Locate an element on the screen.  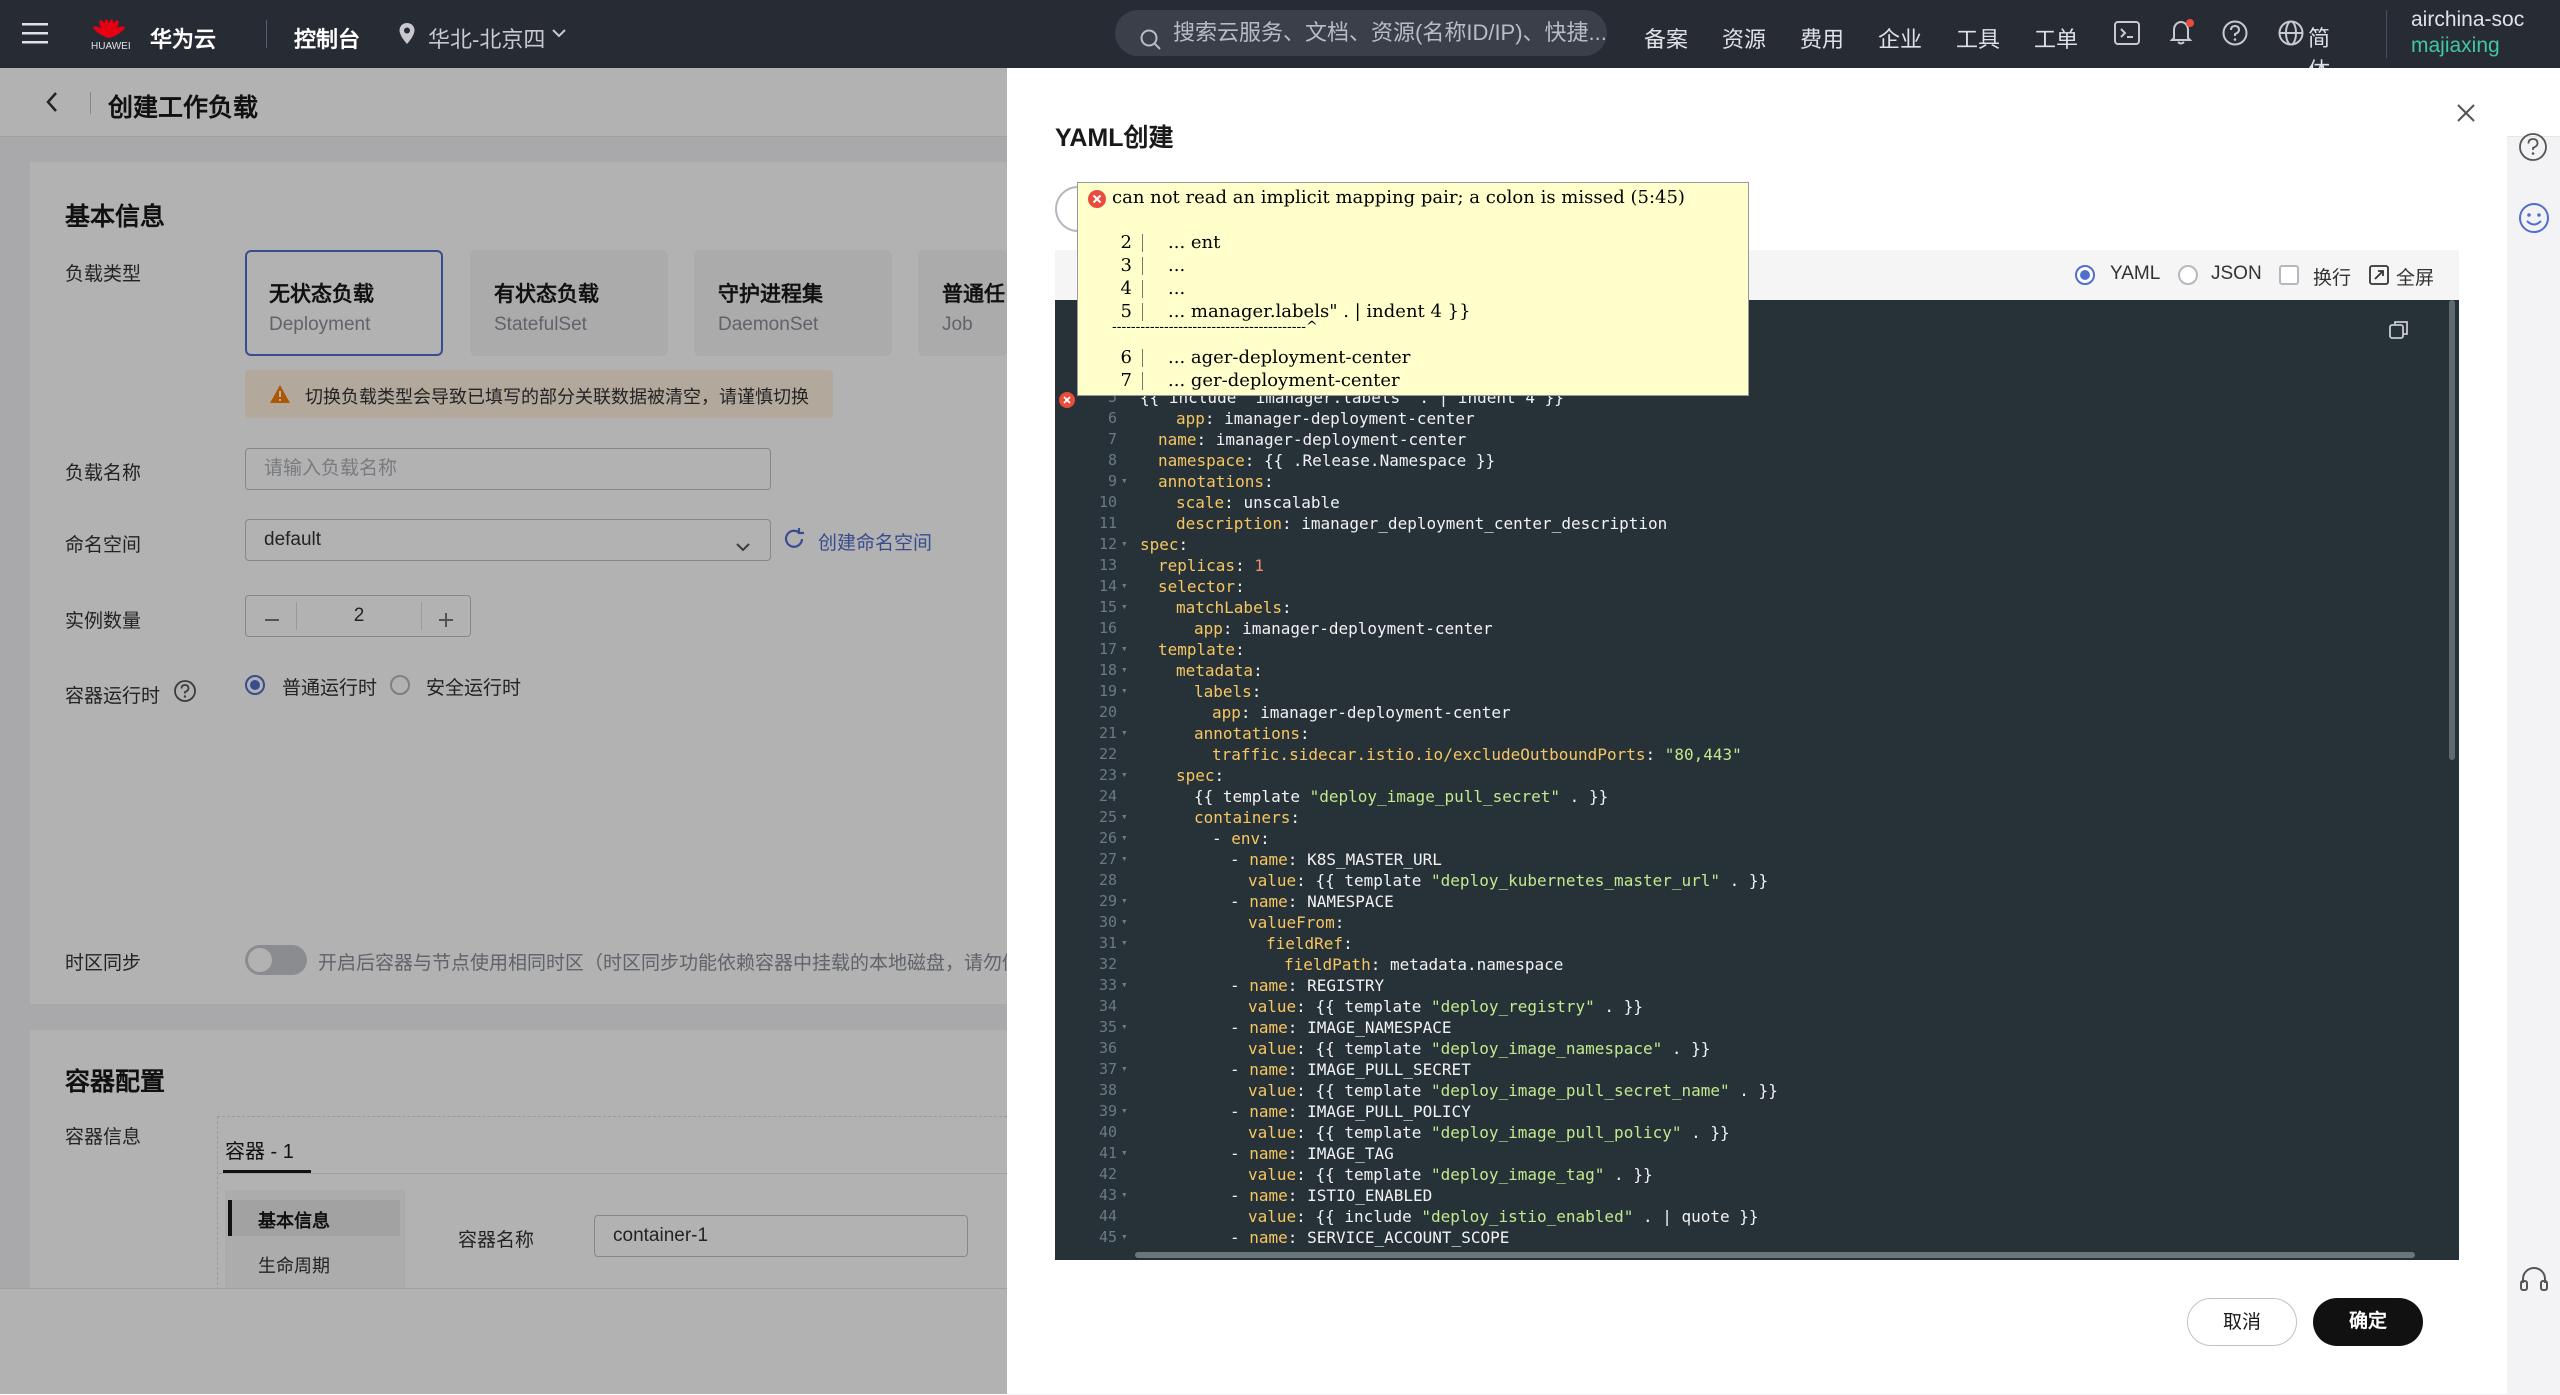
vertical-scrollbar is located at coordinates (2452, 530).